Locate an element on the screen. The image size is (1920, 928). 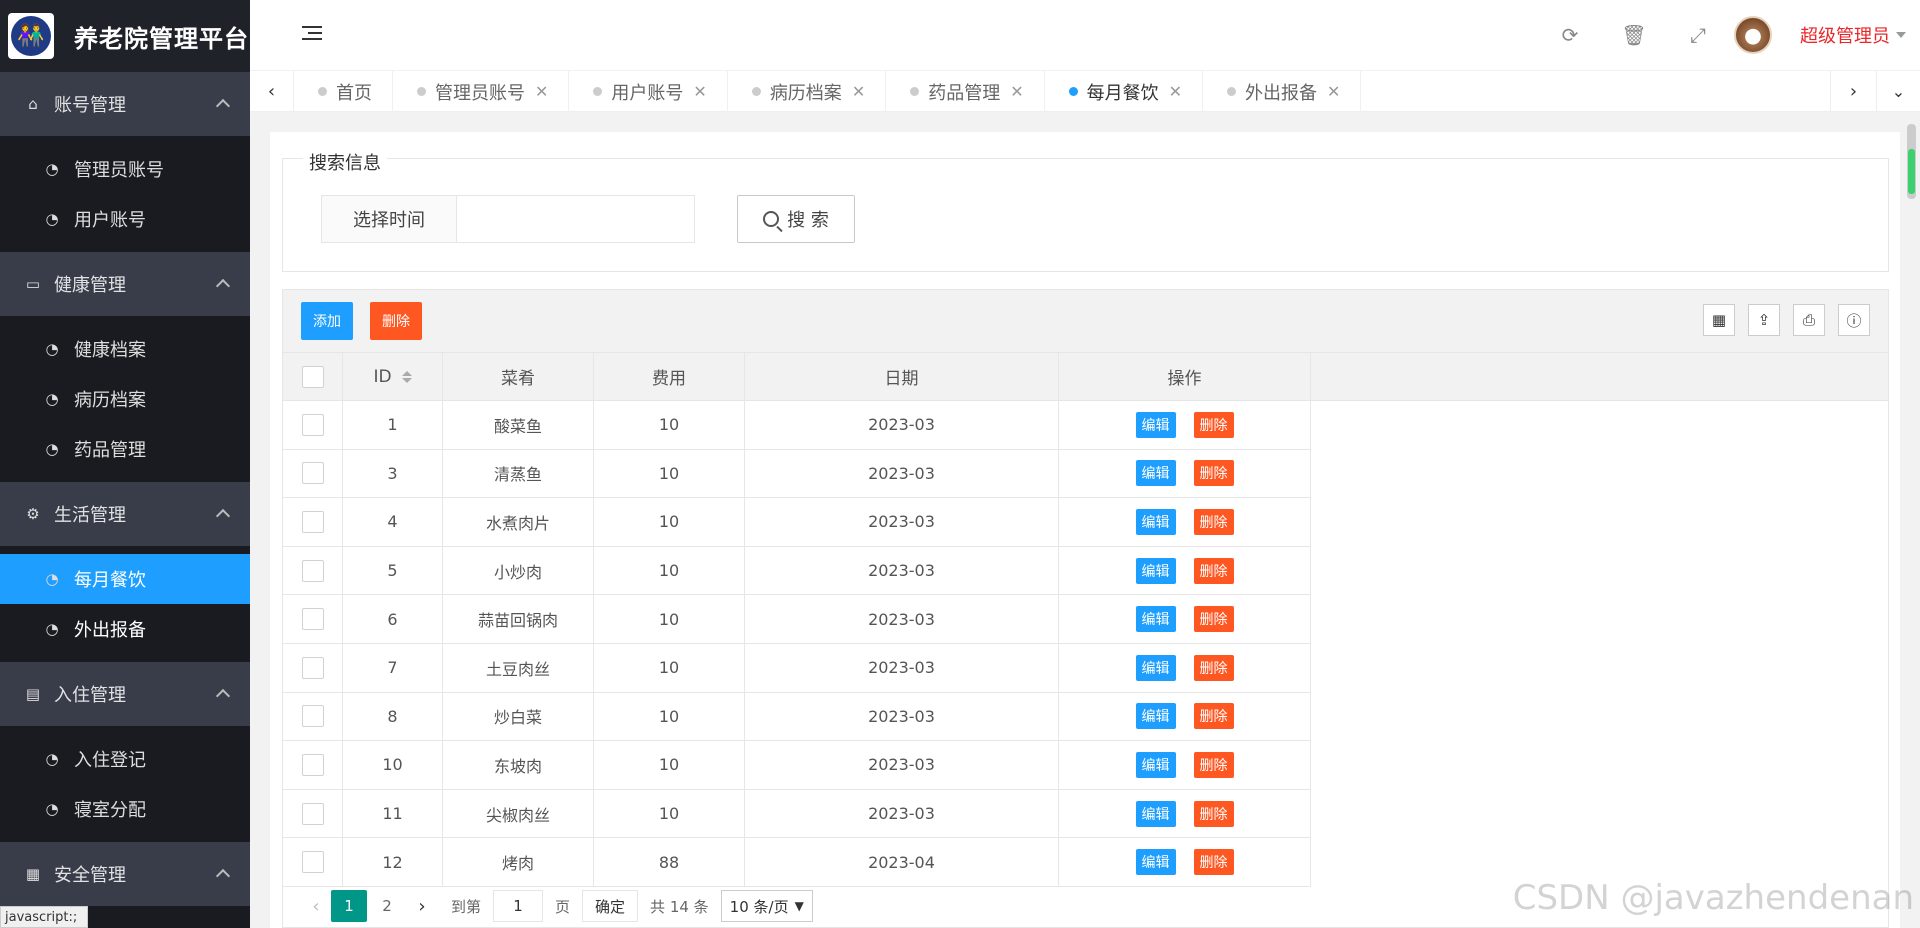
sidebar-item: ◔ 用户账号 is located at coordinates (125, 219).